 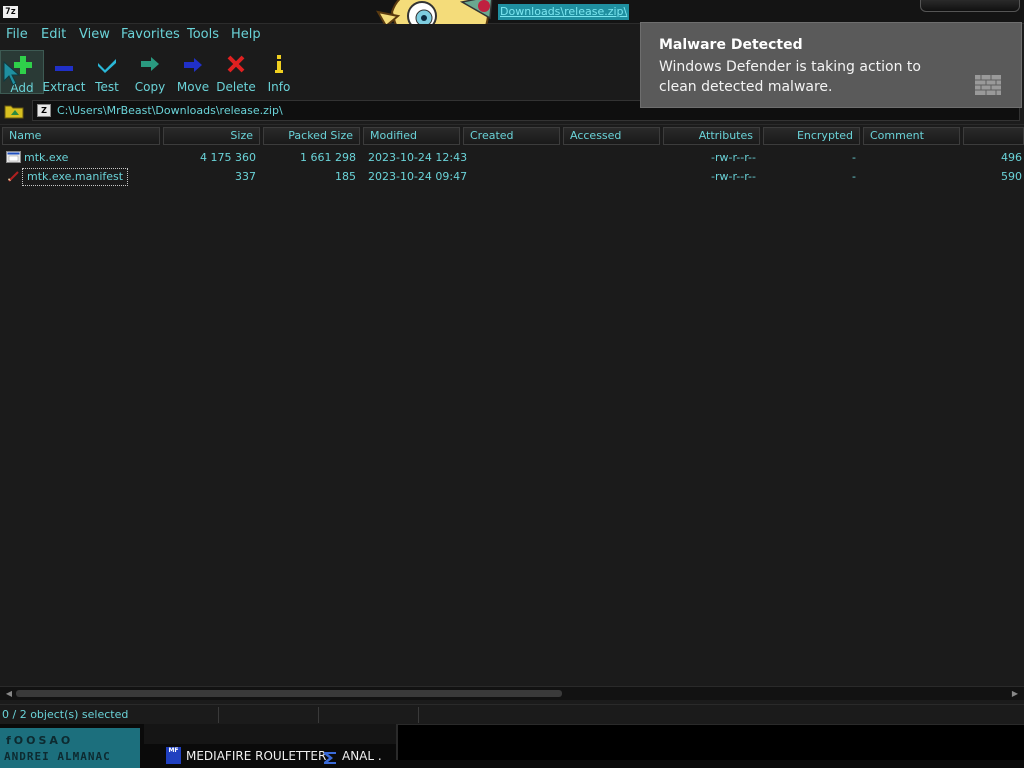 What do you see at coordinates (107, 66) in the screenshot?
I see `check-icon` at bounding box center [107, 66].